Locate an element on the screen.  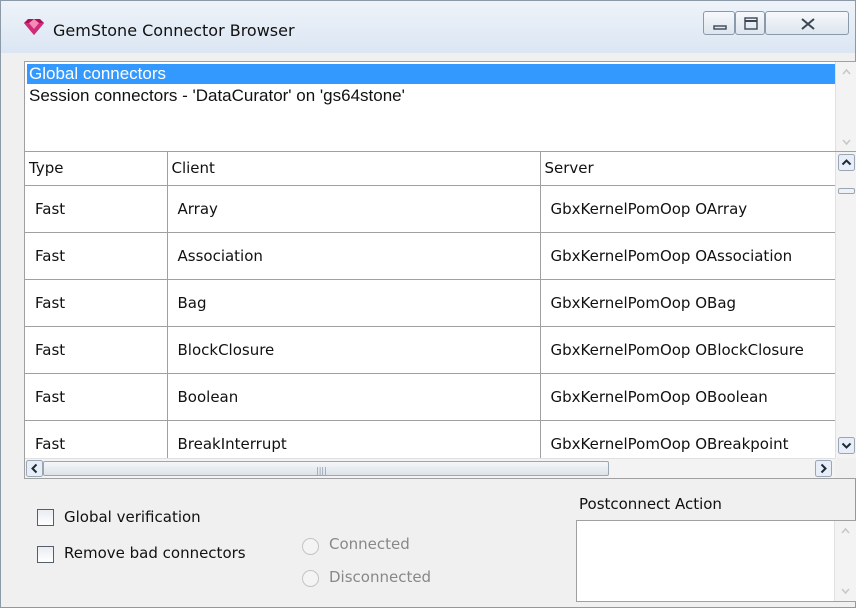
minimize-button is located at coordinates (719, 23).